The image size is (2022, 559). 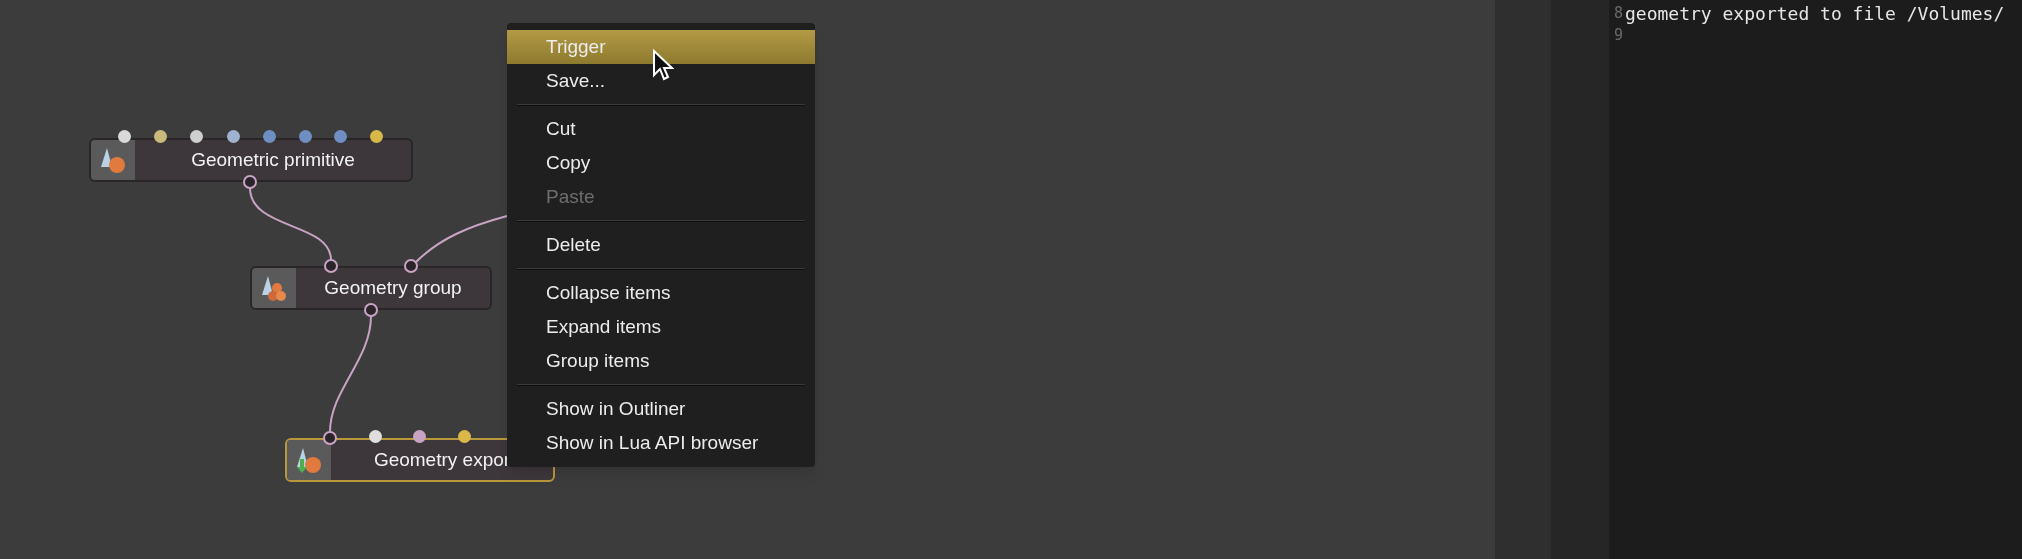 What do you see at coordinates (663, 65) in the screenshot?
I see `mouse-pointer-icon` at bounding box center [663, 65].